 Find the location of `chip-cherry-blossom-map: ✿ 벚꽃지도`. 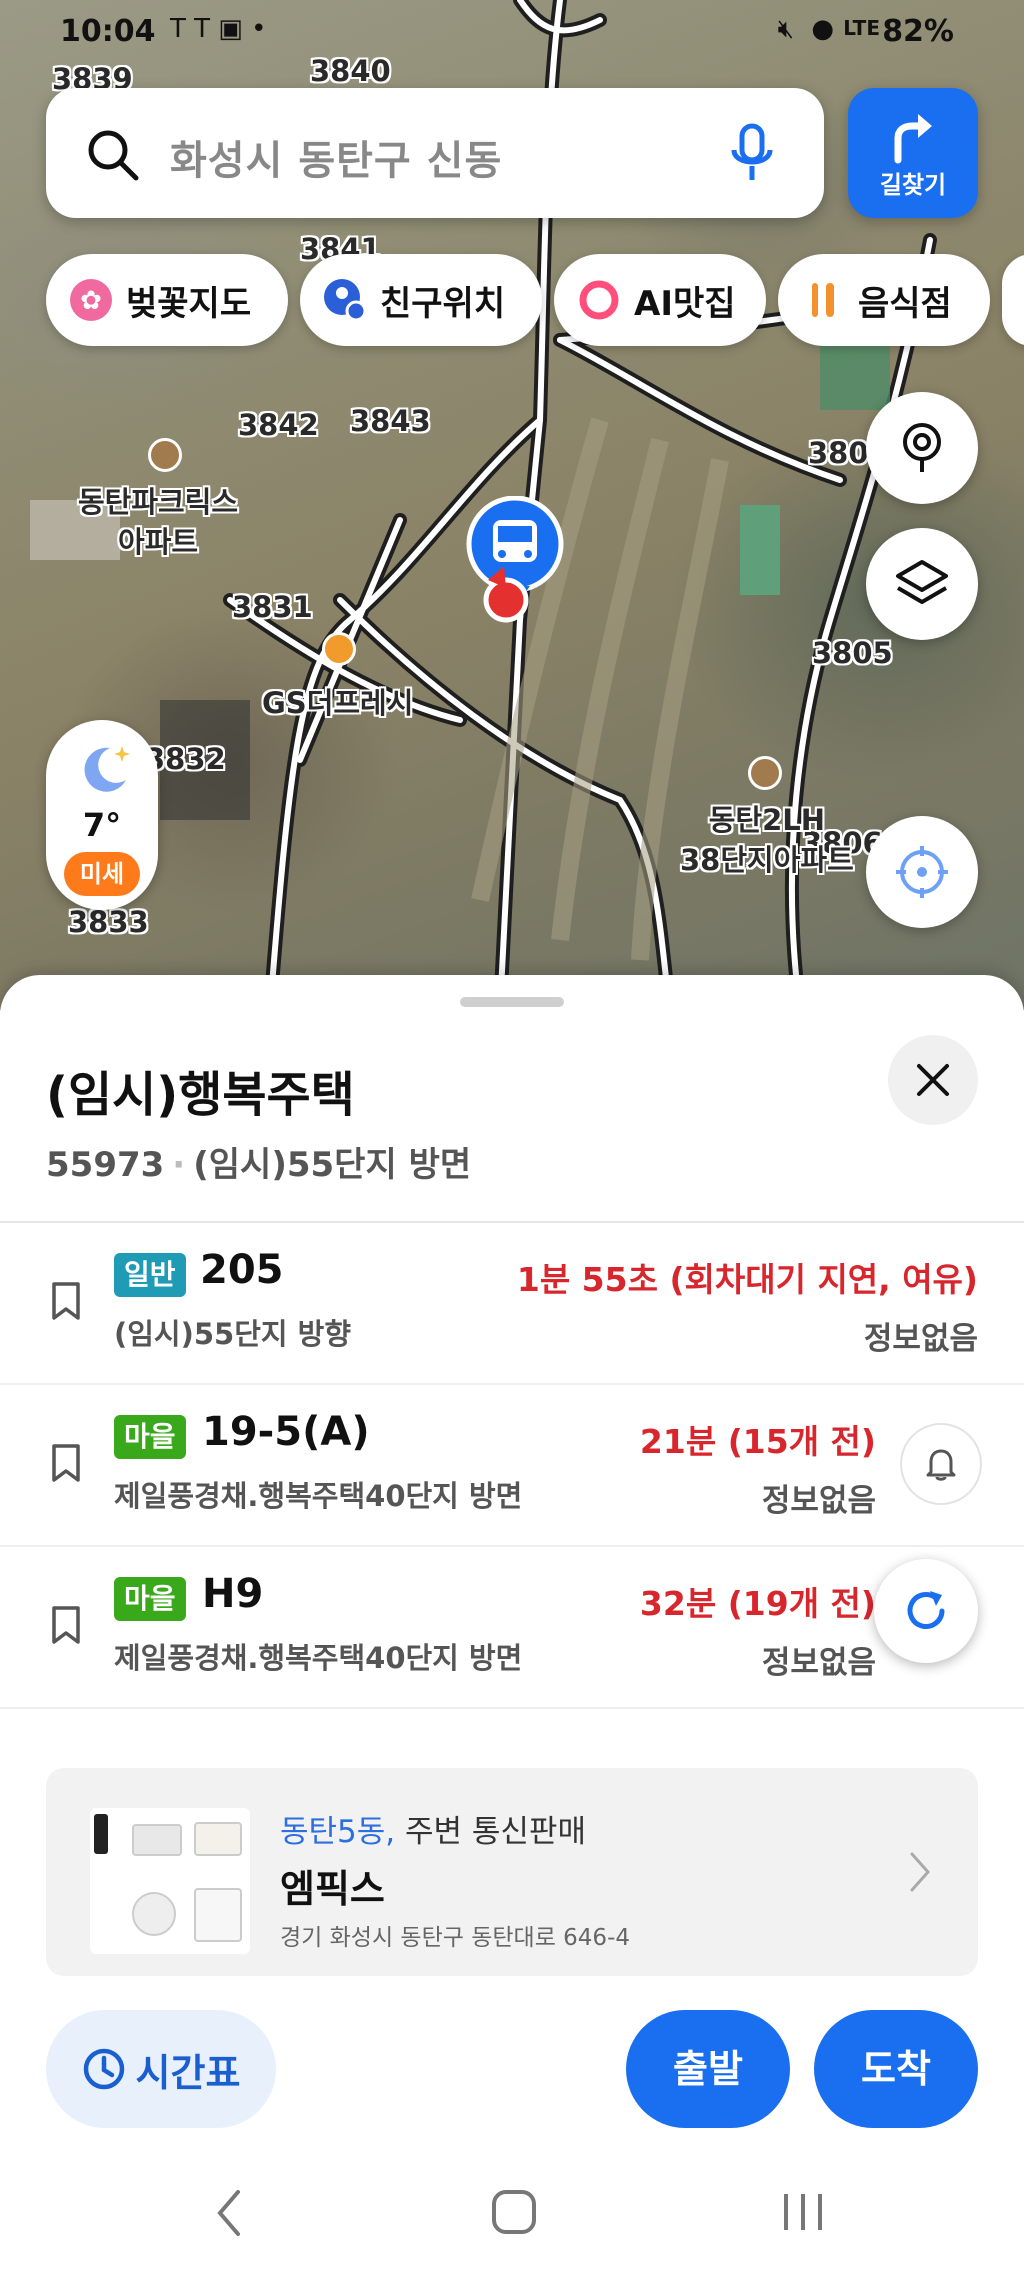

chip-cherry-blossom-map: ✿ 벚꽃지도 is located at coordinates (167, 300).